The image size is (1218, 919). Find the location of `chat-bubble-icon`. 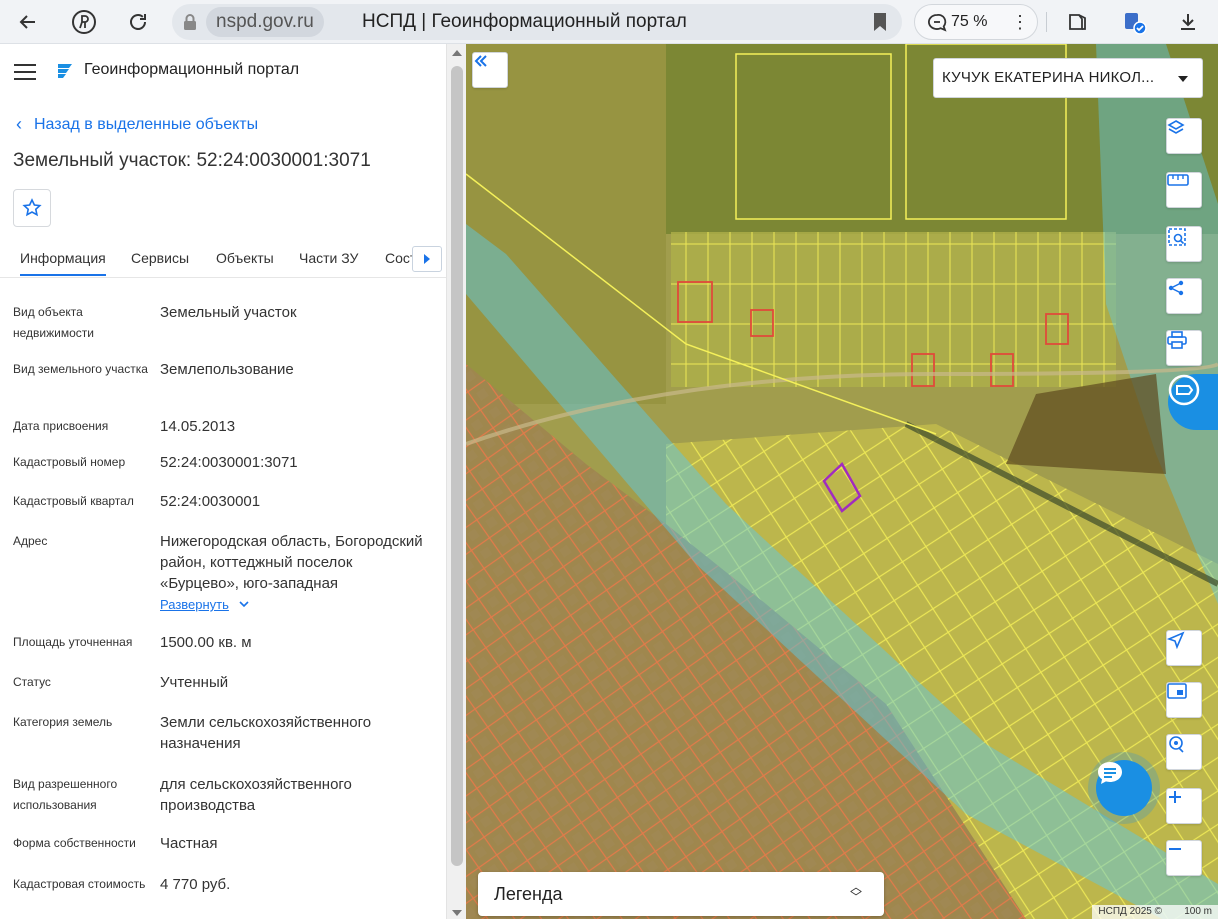

chat-bubble-icon is located at coordinates (937, 23).